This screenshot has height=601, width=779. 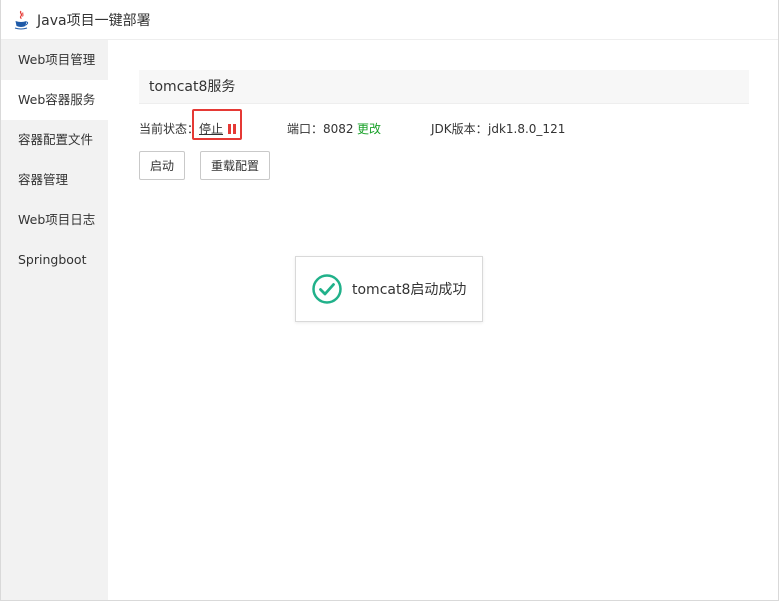 I want to click on reload-config-button: 重载配置, so click(x=235, y=165).